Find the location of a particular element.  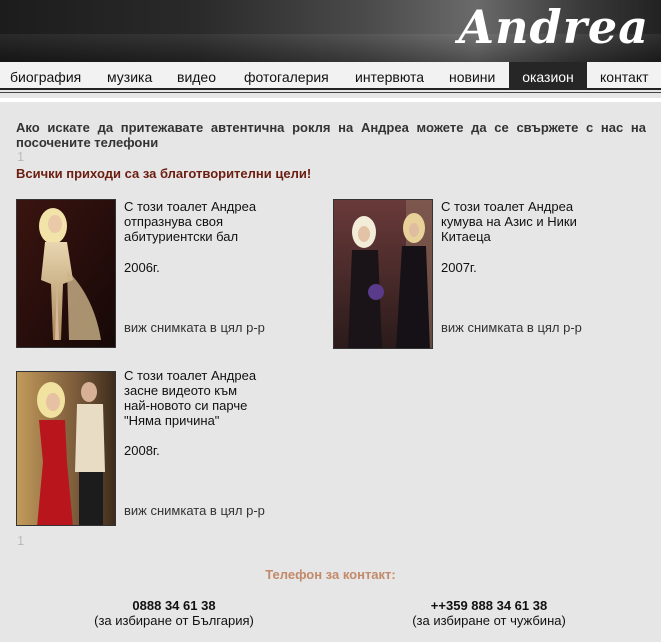

site-logo: Andrea is located at coordinates (553, 27).